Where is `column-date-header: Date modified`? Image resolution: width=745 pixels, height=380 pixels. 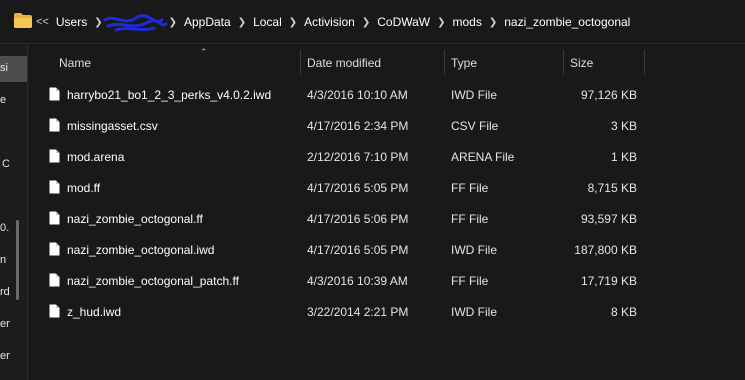
column-date-header: Date modified is located at coordinates (344, 63).